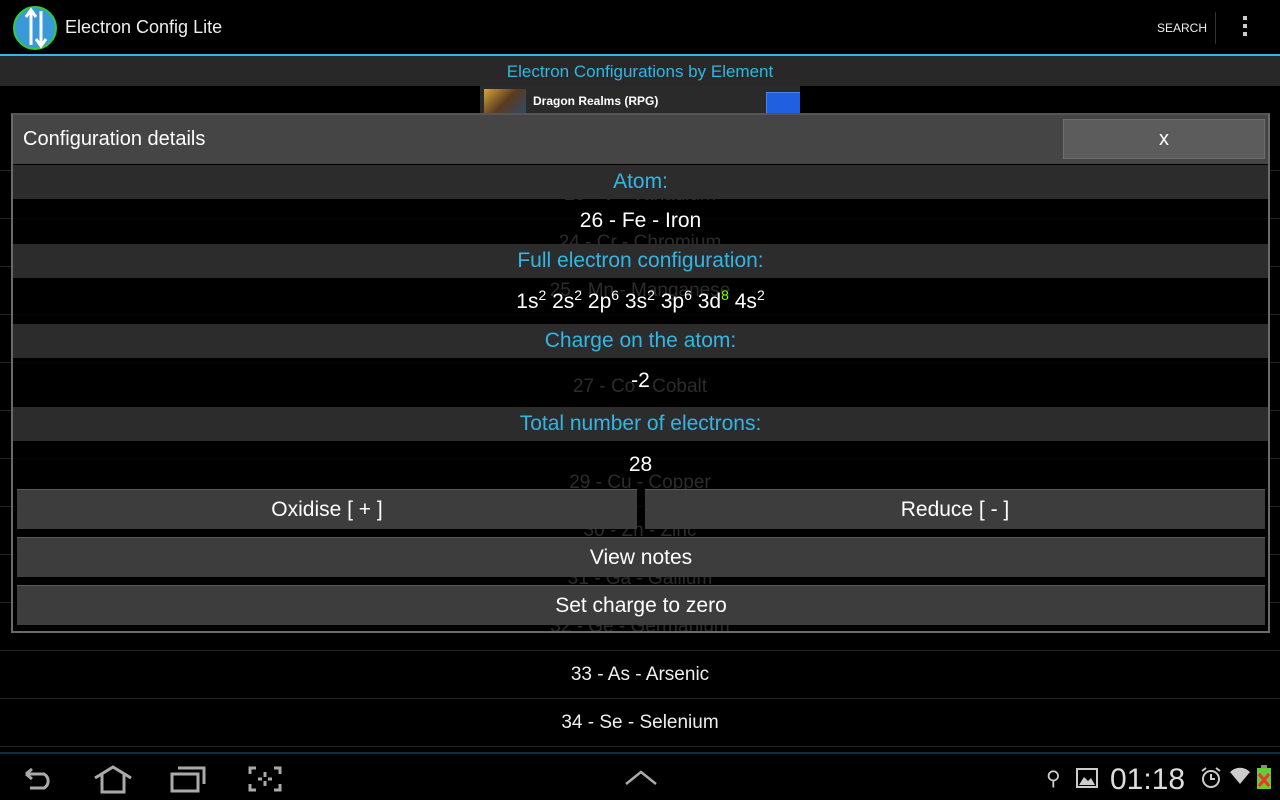 The width and height of the screenshot is (1280, 800). What do you see at coordinates (709, 301) in the screenshot?
I see `orbital-name: 3d` at bounding box center [709, 301].